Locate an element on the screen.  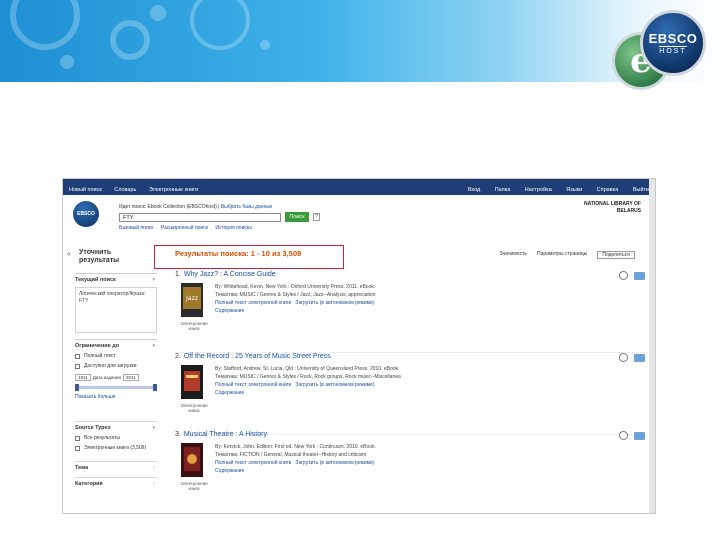
limit-checkbox-row: Полный текст is located at coordinates (116, 356).